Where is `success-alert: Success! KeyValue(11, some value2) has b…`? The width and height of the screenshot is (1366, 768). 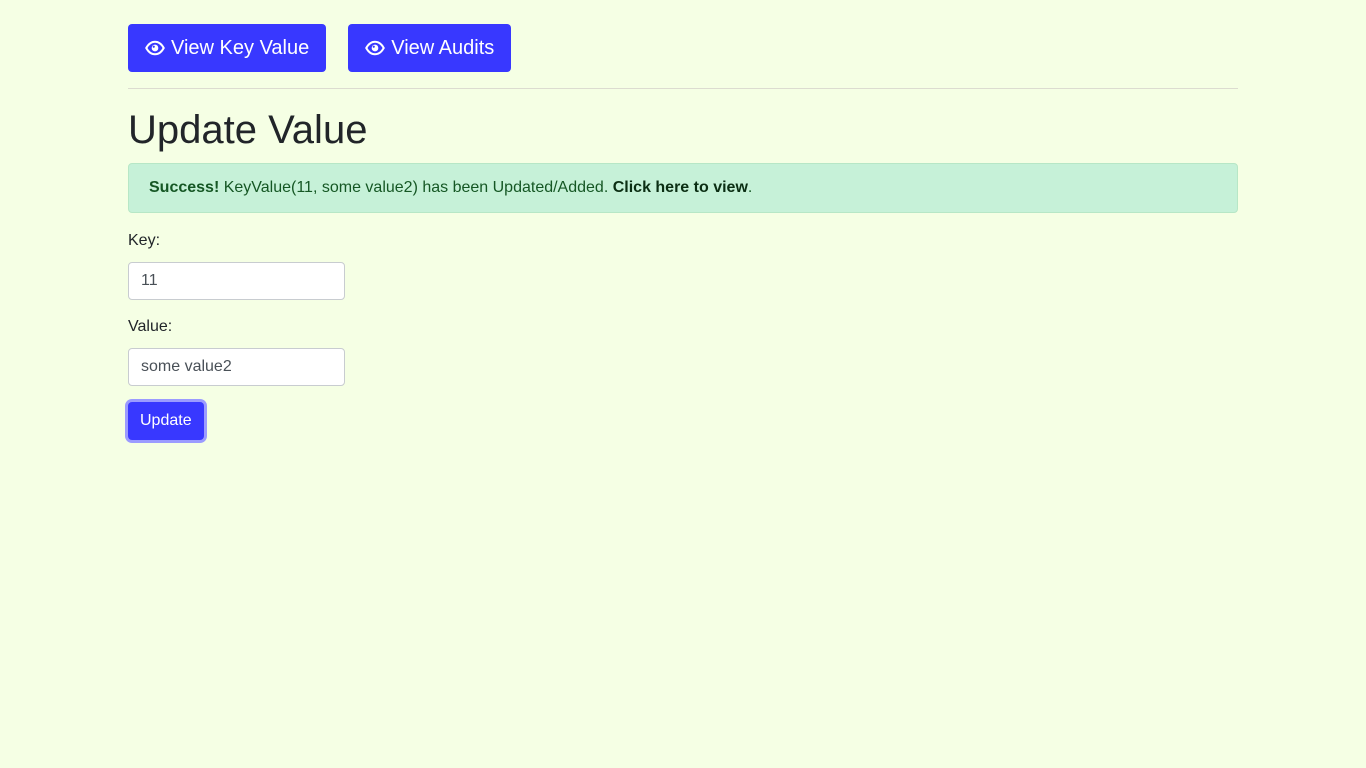 success-alert: Success! KeyValue(11, some value2) has b… is located at coordinates (683, 188).